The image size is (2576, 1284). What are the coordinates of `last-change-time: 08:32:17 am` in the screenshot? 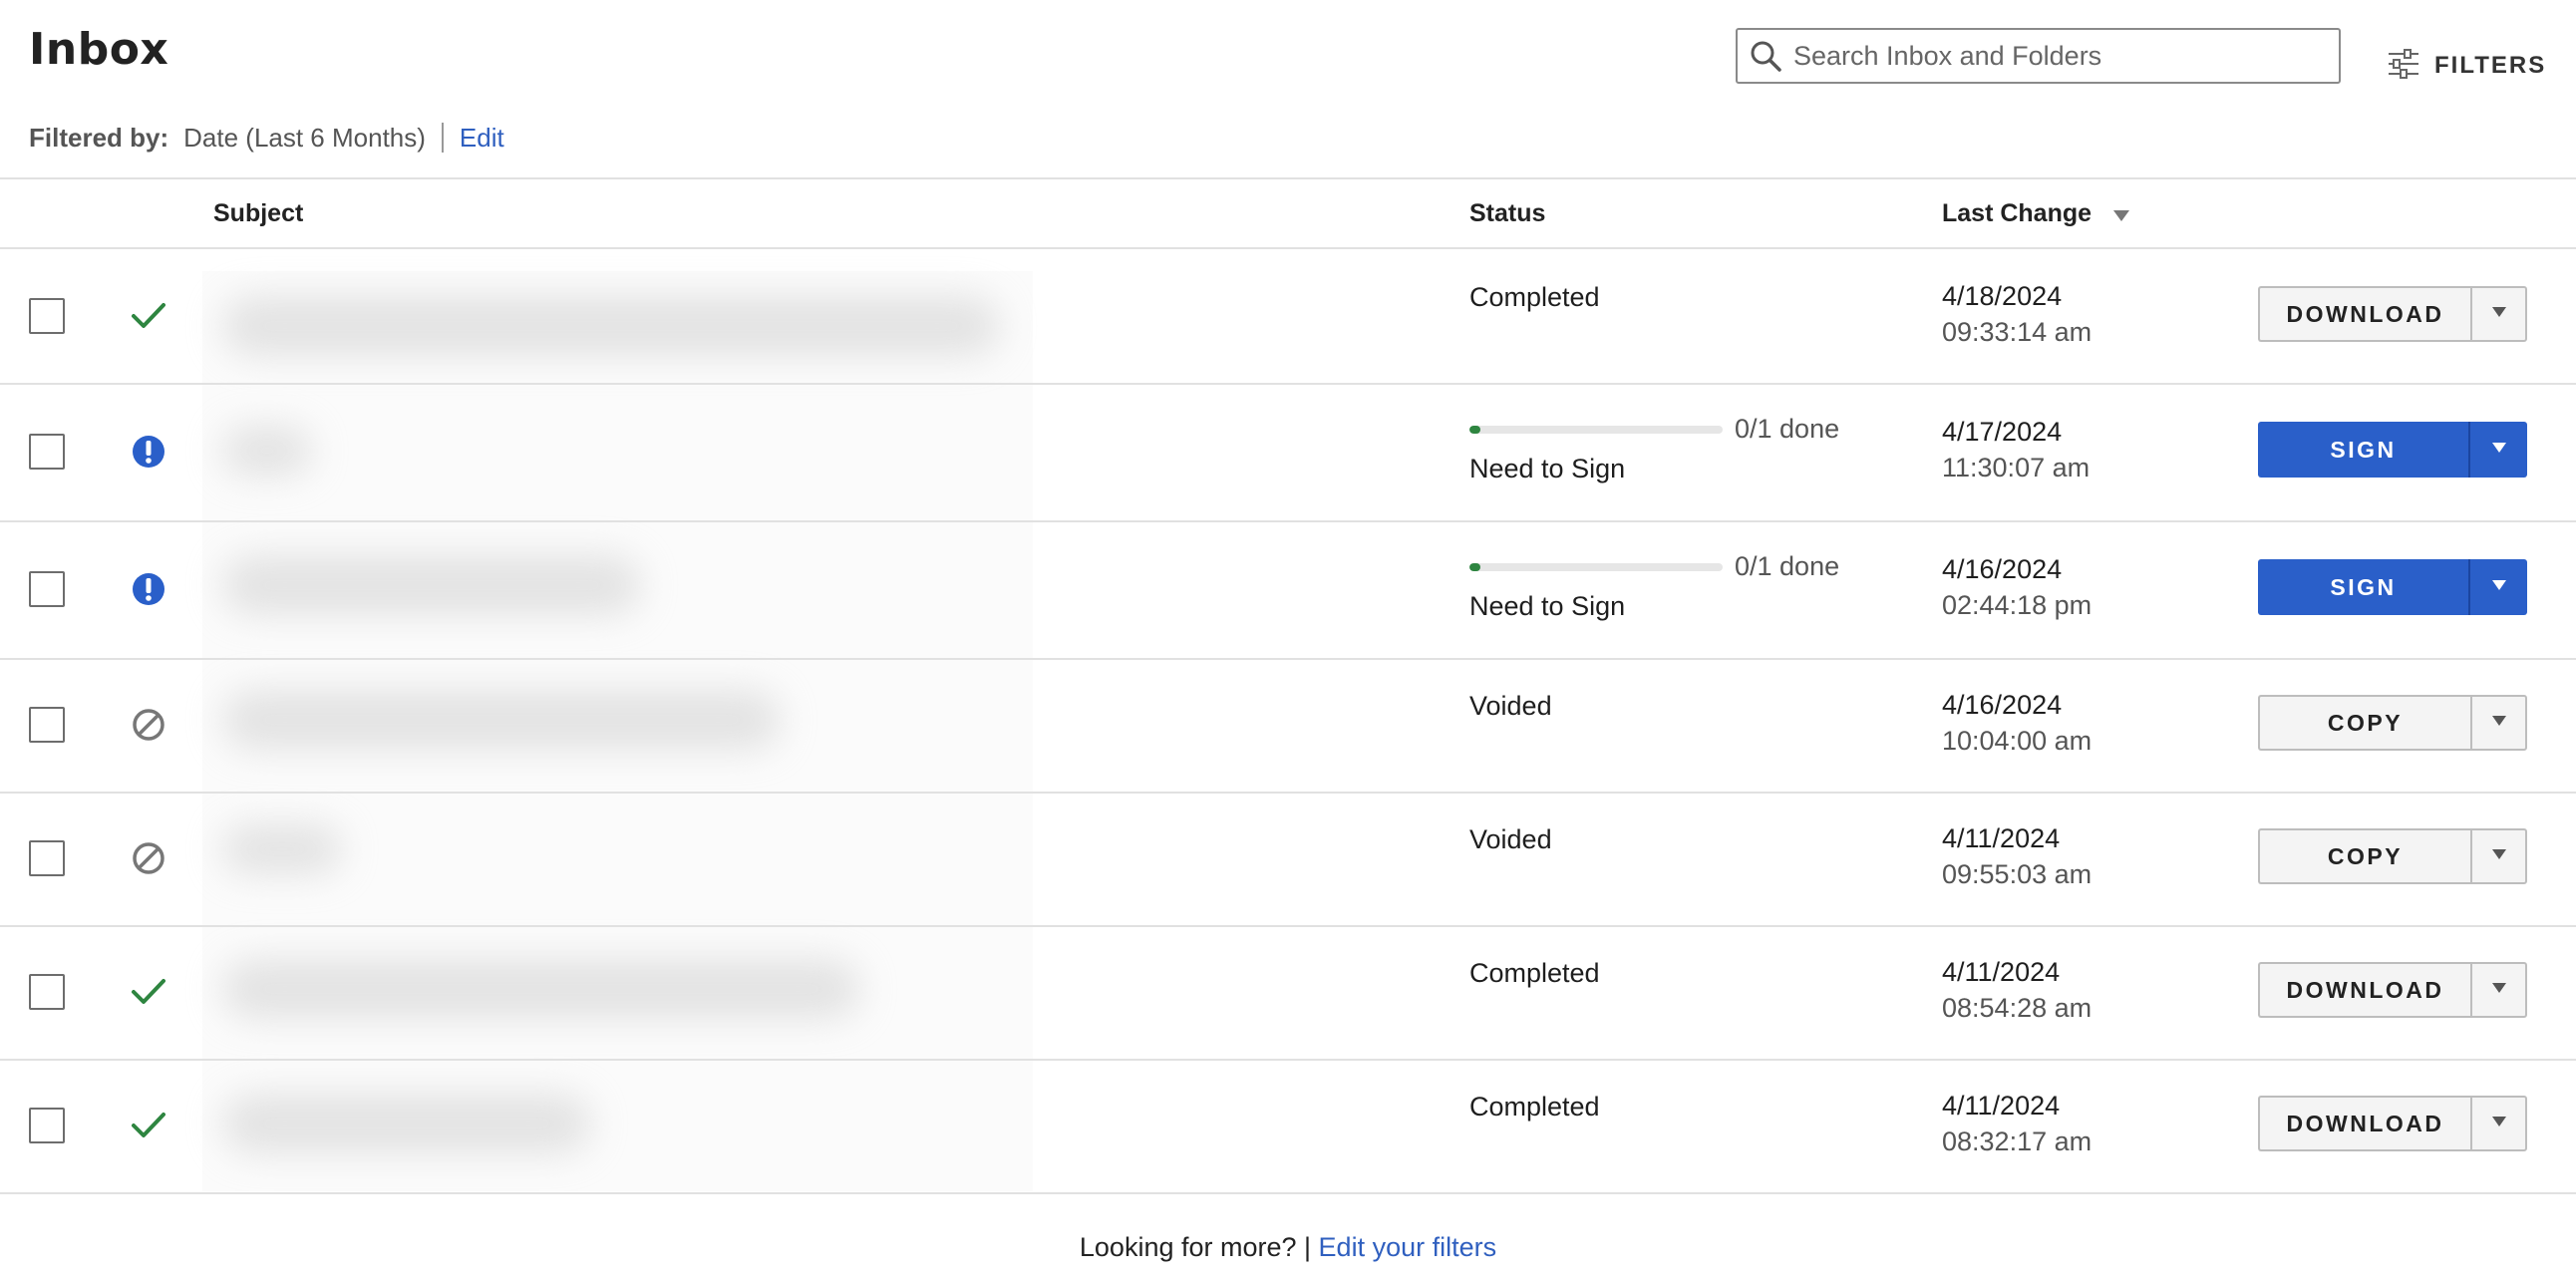 It's located at (2017, 1141).